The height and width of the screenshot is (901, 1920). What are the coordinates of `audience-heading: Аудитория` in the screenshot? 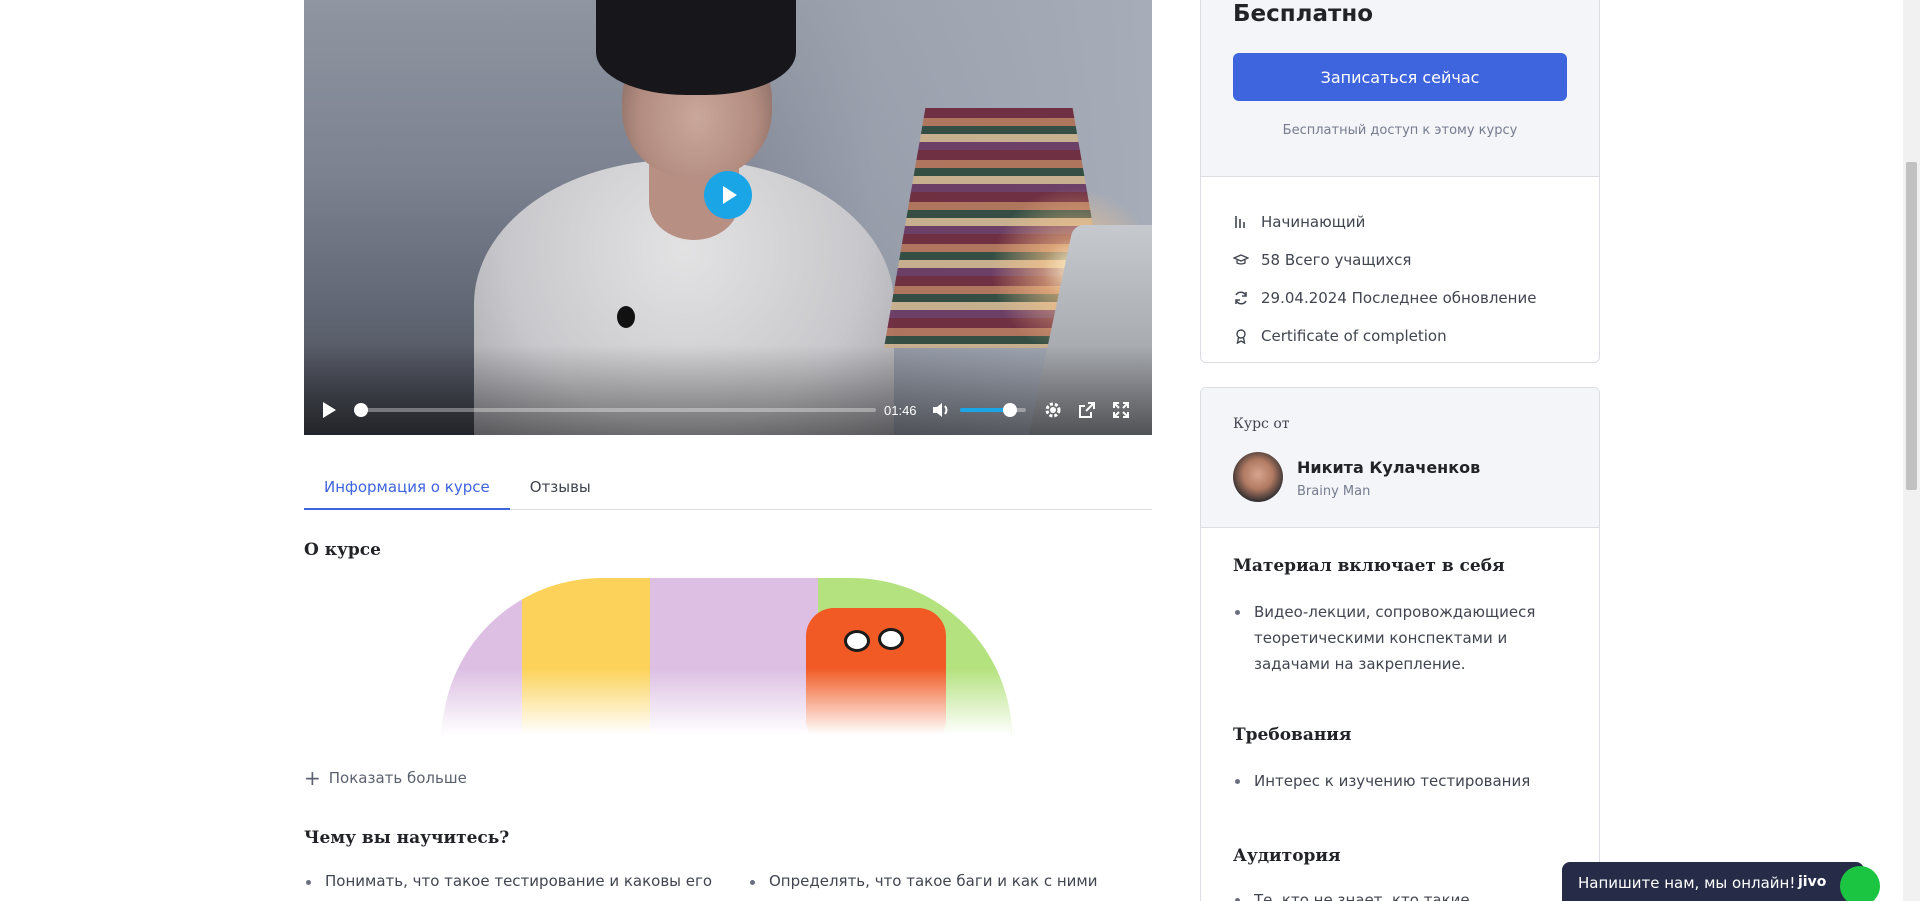 It's located at (1287, 856).